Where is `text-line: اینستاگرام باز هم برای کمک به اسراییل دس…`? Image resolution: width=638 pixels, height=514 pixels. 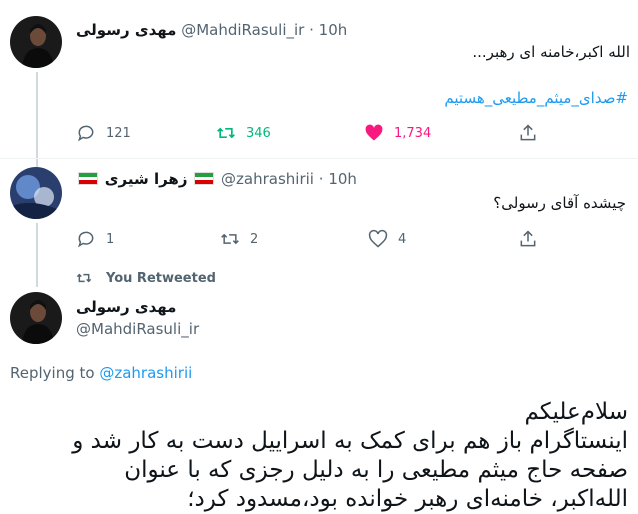 text-line: اینستاگرام باز هم برای کمک به اسراییل دس… is located at coordinates (350, 441).